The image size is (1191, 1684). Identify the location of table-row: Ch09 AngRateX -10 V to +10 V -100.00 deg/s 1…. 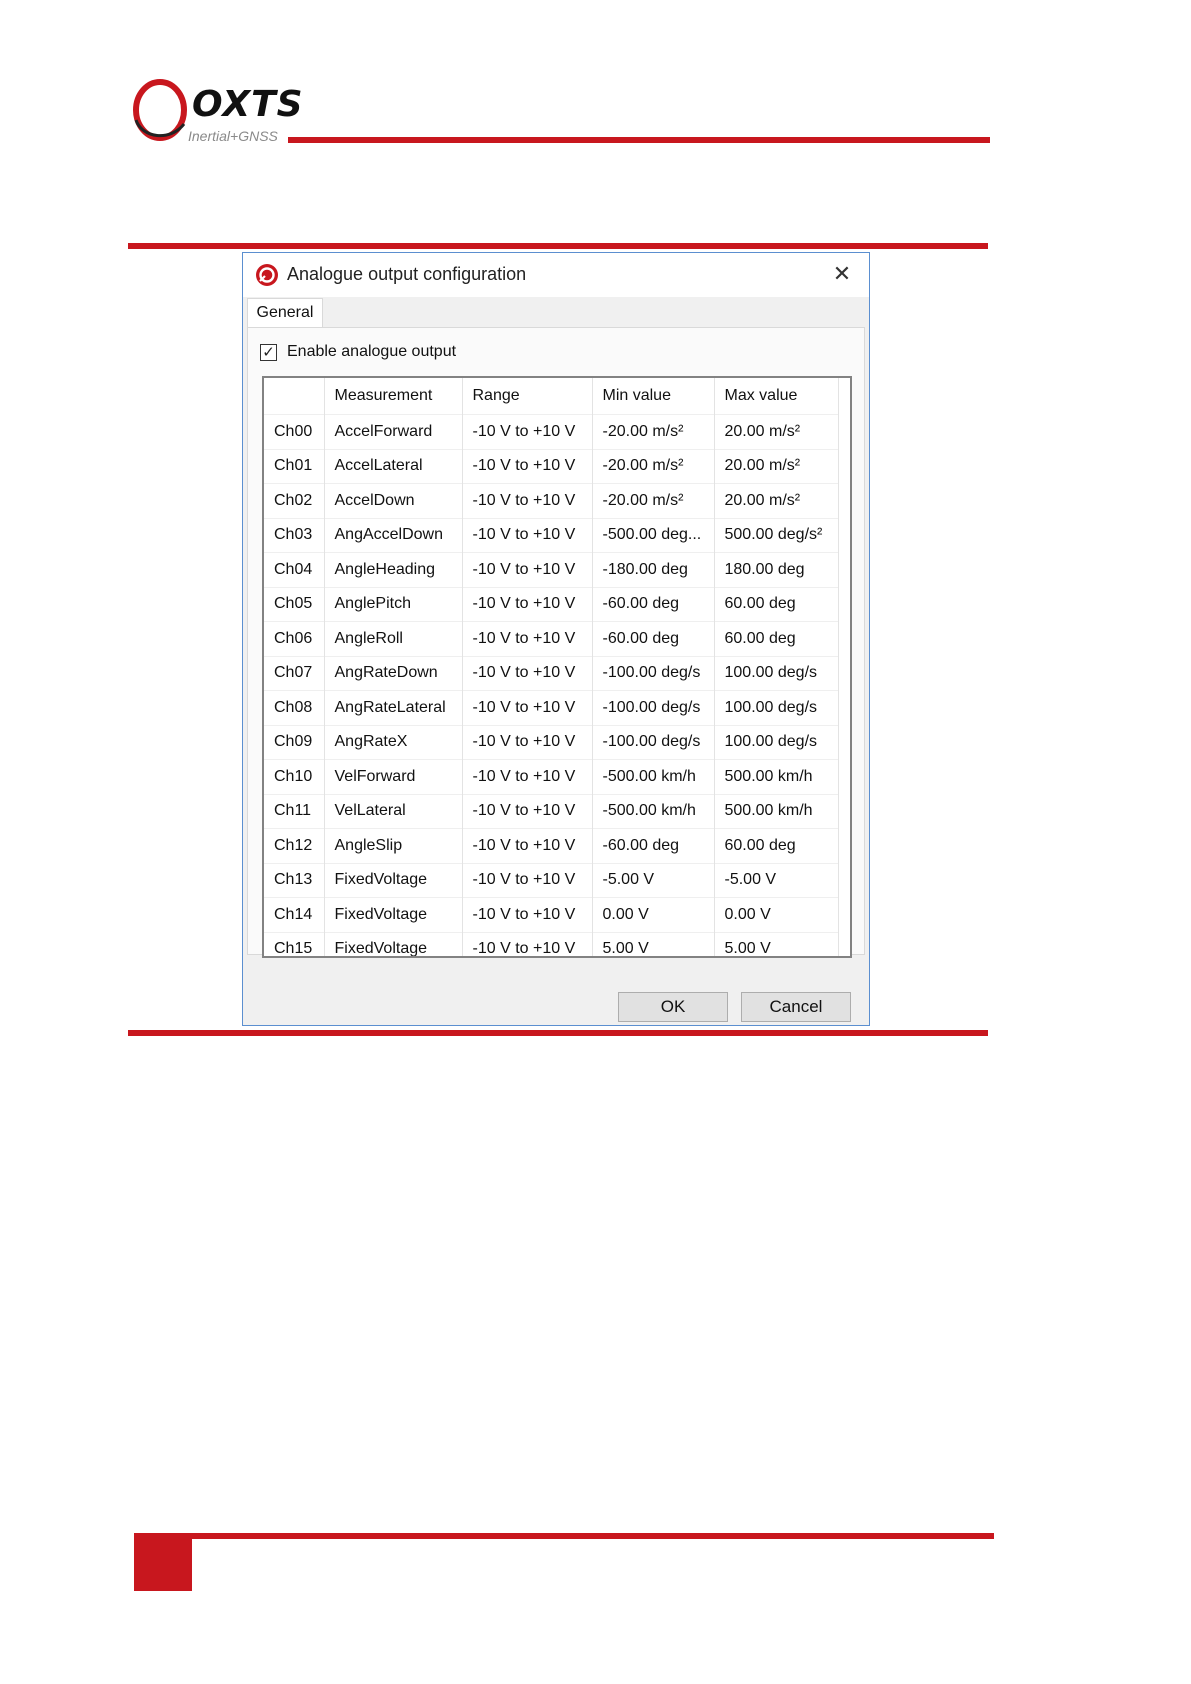
(551, 742).